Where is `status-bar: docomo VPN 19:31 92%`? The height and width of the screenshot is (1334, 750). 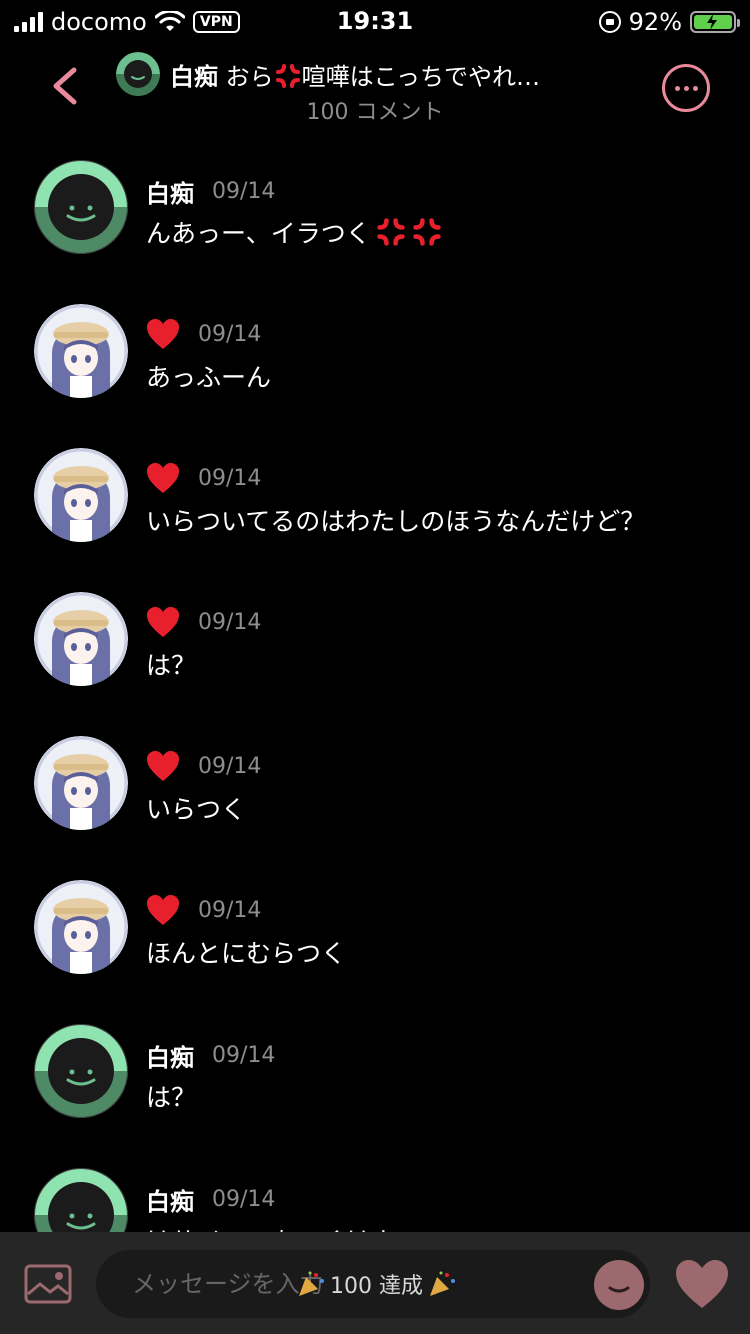
status-bar: docomo VPN 19:31 92% is located at coordinates (375, 20).